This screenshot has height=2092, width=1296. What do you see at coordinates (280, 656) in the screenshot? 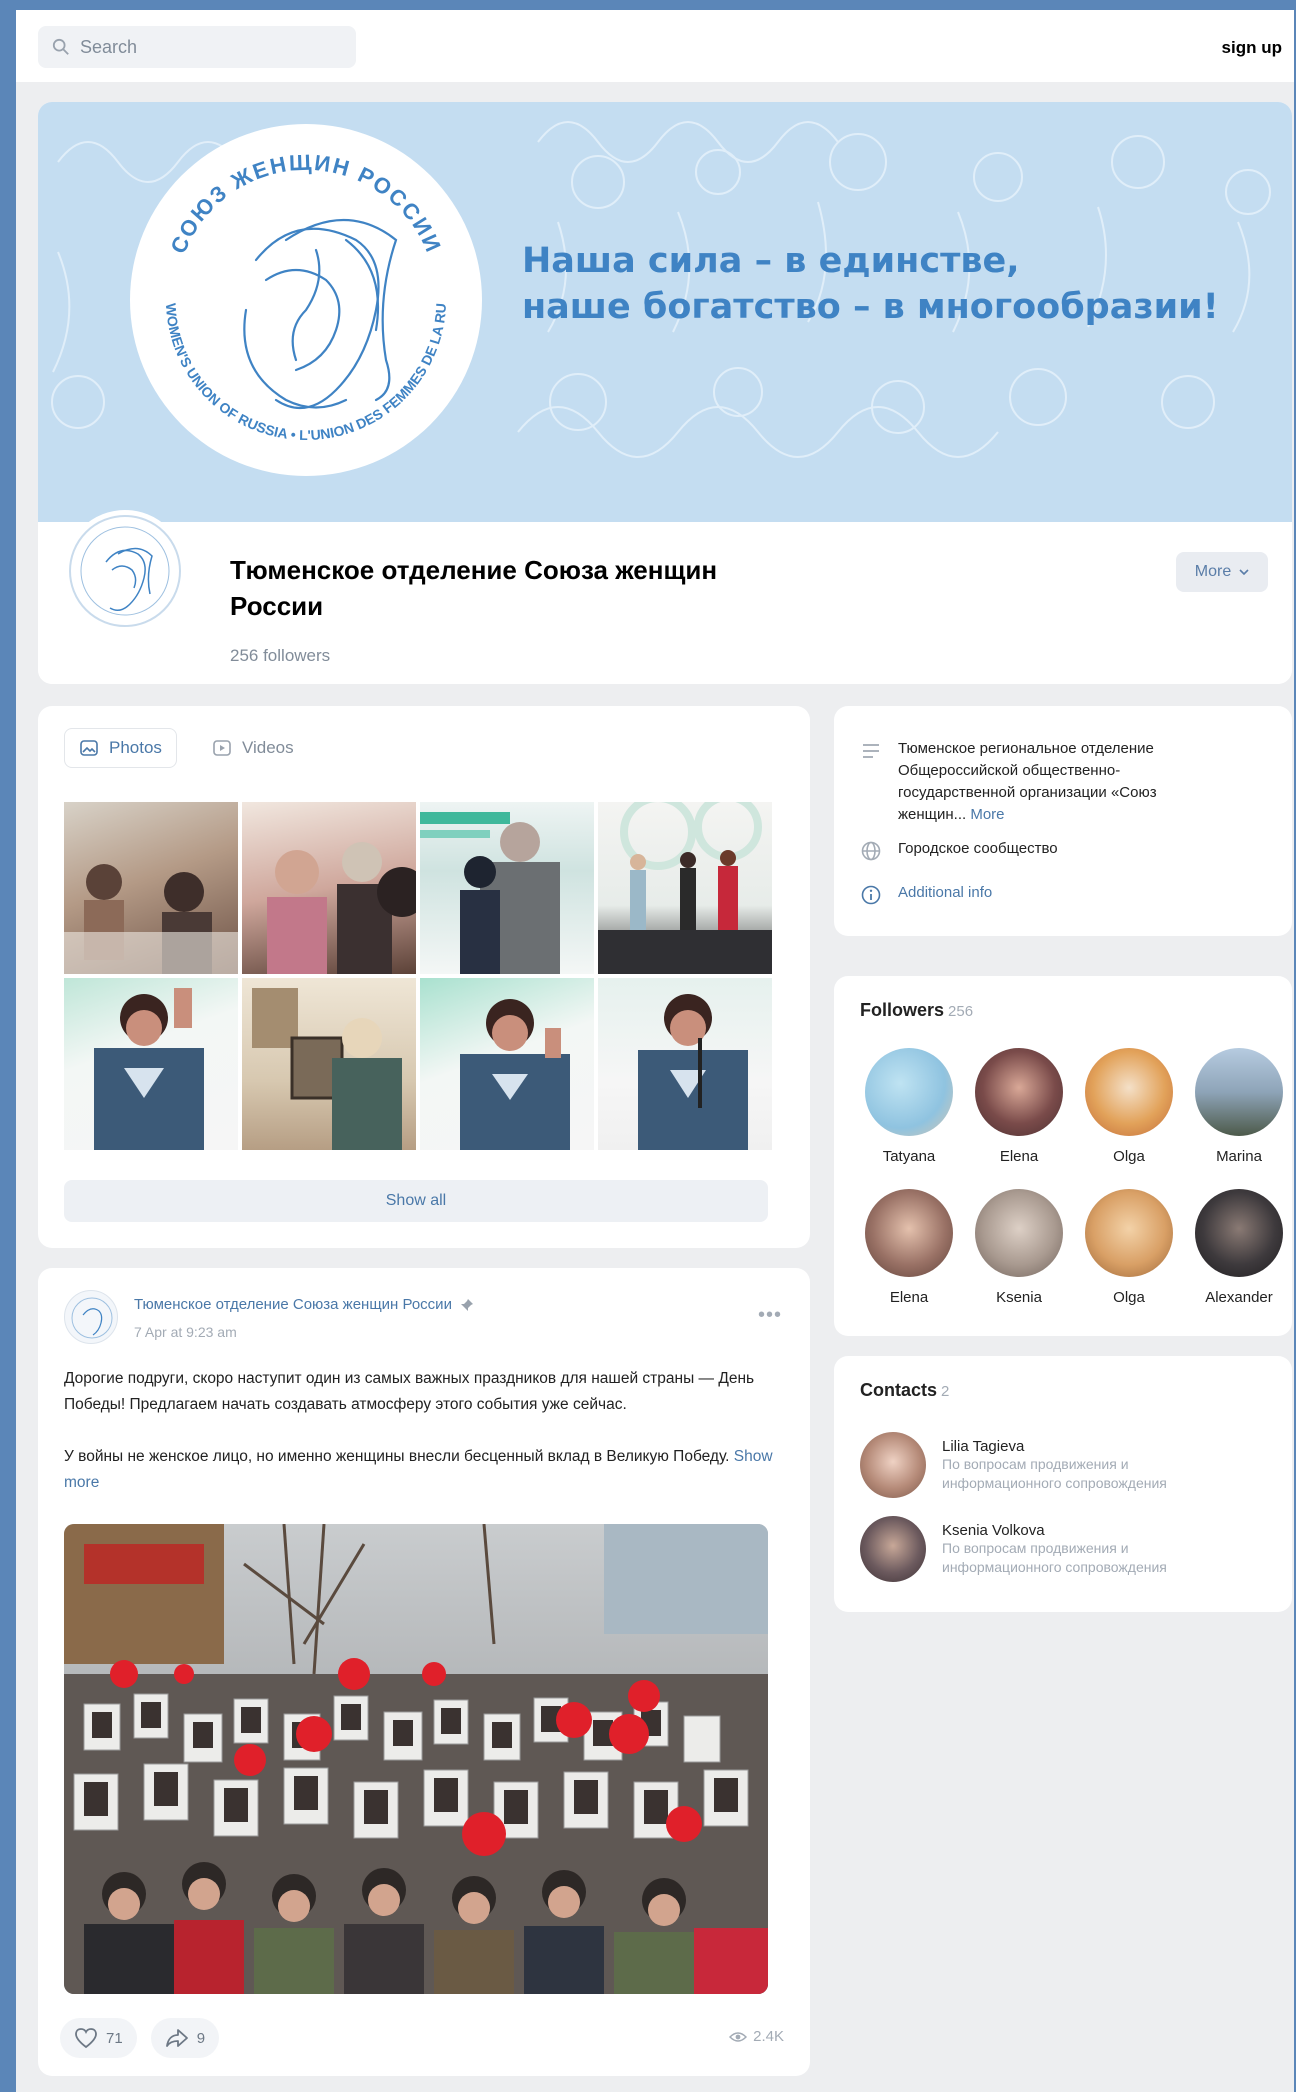
I see `followers-count: 256 followers` at bounding box center [280, 656].